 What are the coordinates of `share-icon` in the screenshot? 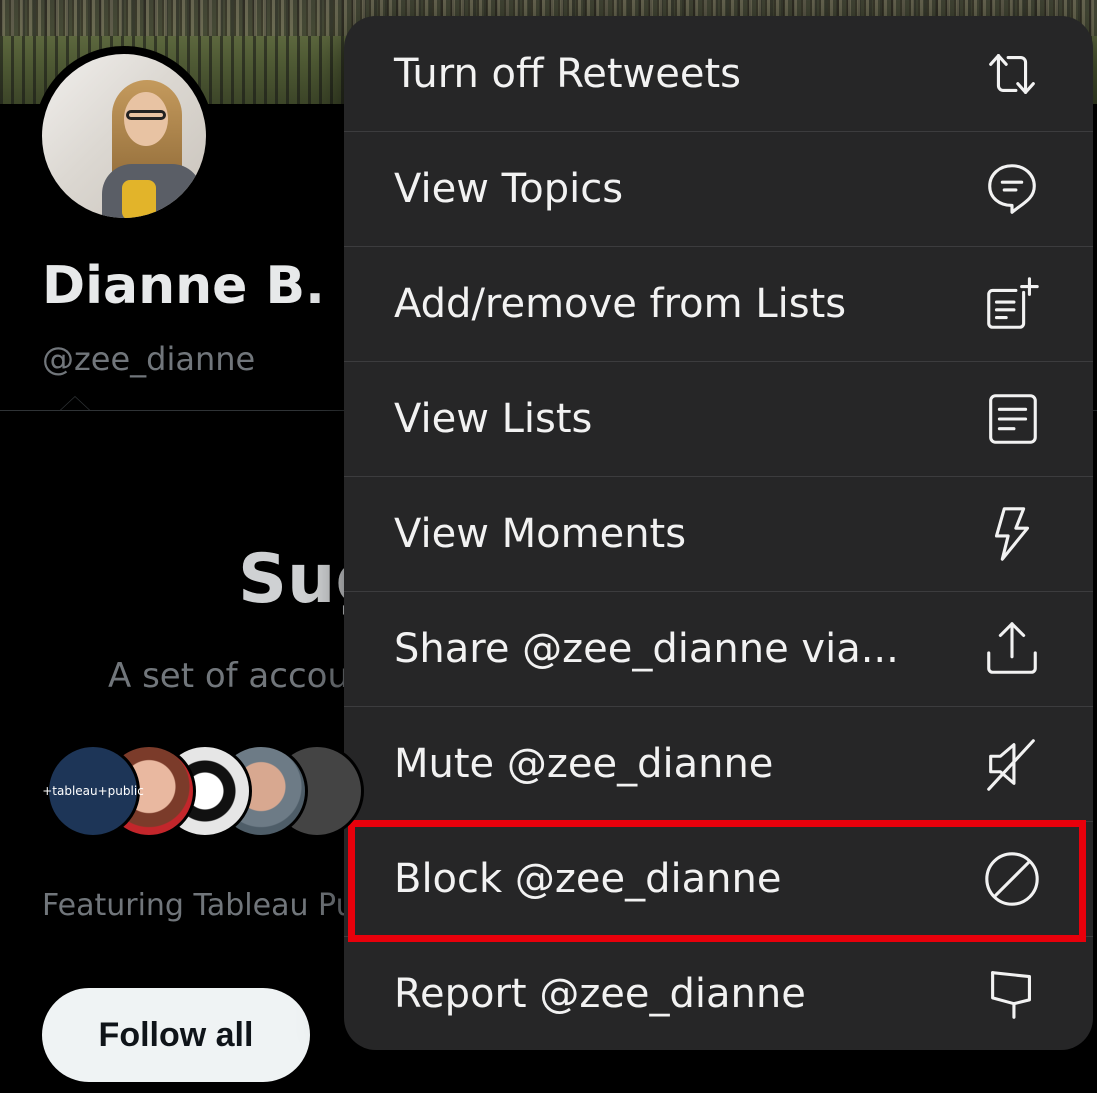 It's located at (1012, 649).